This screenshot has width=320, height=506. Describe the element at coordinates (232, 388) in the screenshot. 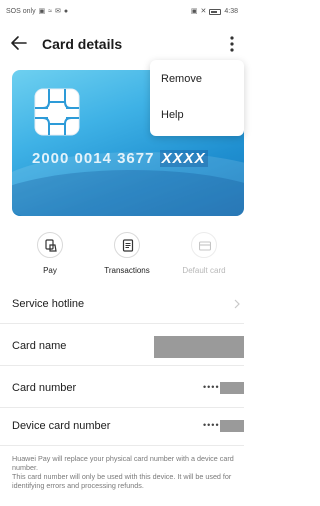

I see `card-number-value-redacted` at that location.